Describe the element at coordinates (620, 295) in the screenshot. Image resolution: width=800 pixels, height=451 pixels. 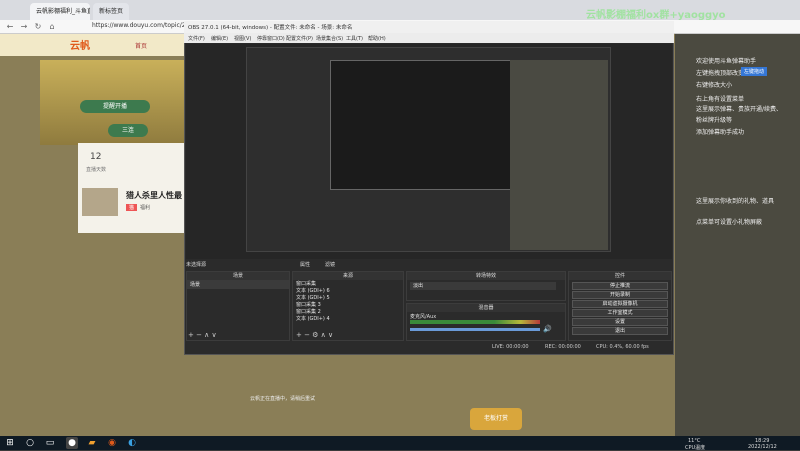
I see `start-recording-button: 开始录制` at that location.